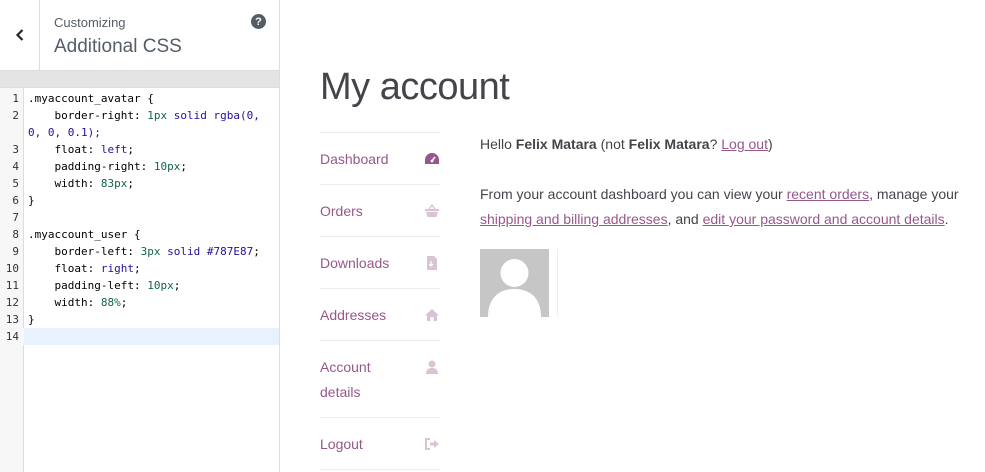 This screenshot has width=985, height=472. Describe the element at coordinates (432, 315) in the screenshot. I see `home-icon` at that location.